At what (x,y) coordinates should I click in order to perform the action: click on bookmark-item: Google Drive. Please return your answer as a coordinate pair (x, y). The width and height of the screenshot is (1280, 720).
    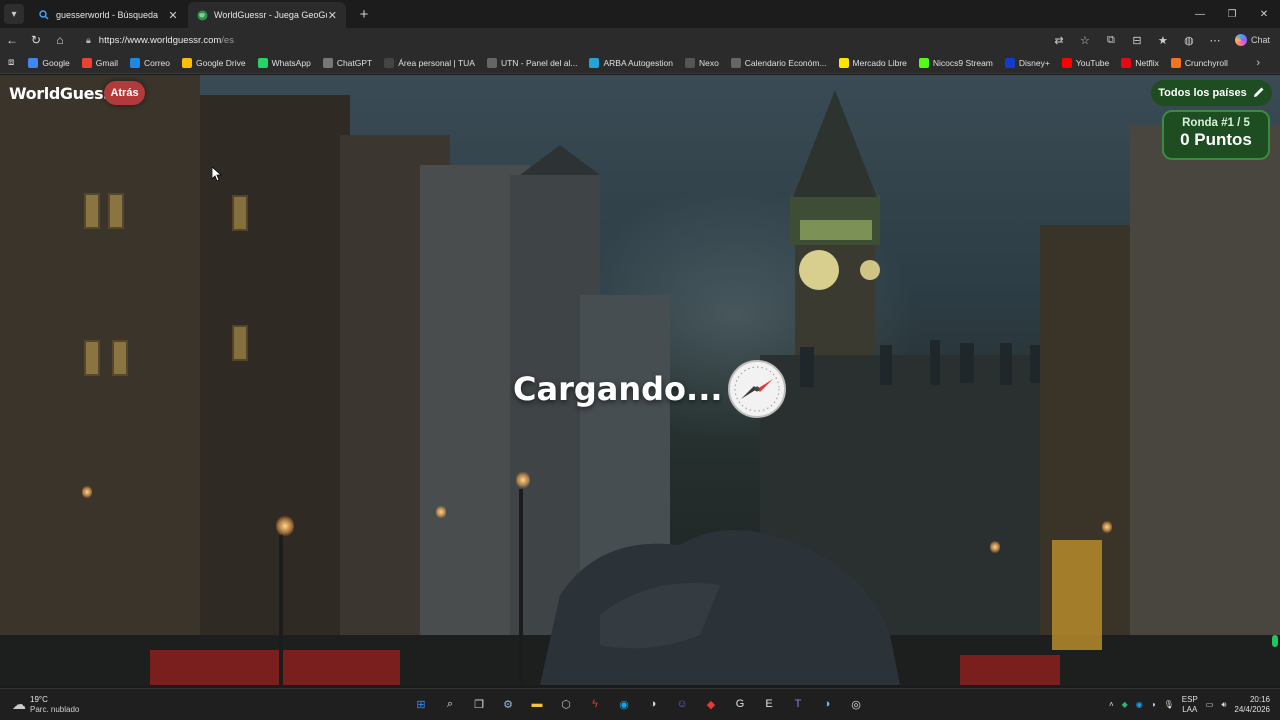
    Looking at the image, I should click on (213, 62).